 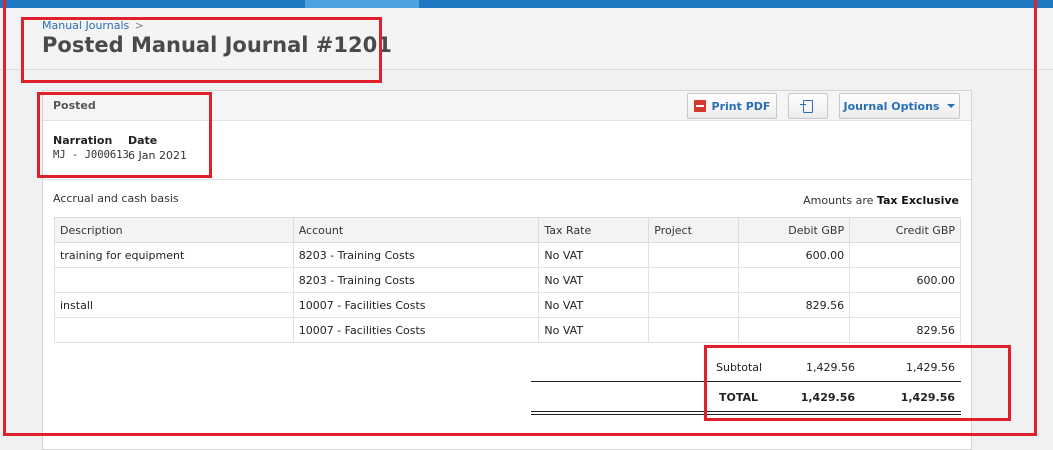 I want to click on top-nav-bar, so click(x=526, y=4).